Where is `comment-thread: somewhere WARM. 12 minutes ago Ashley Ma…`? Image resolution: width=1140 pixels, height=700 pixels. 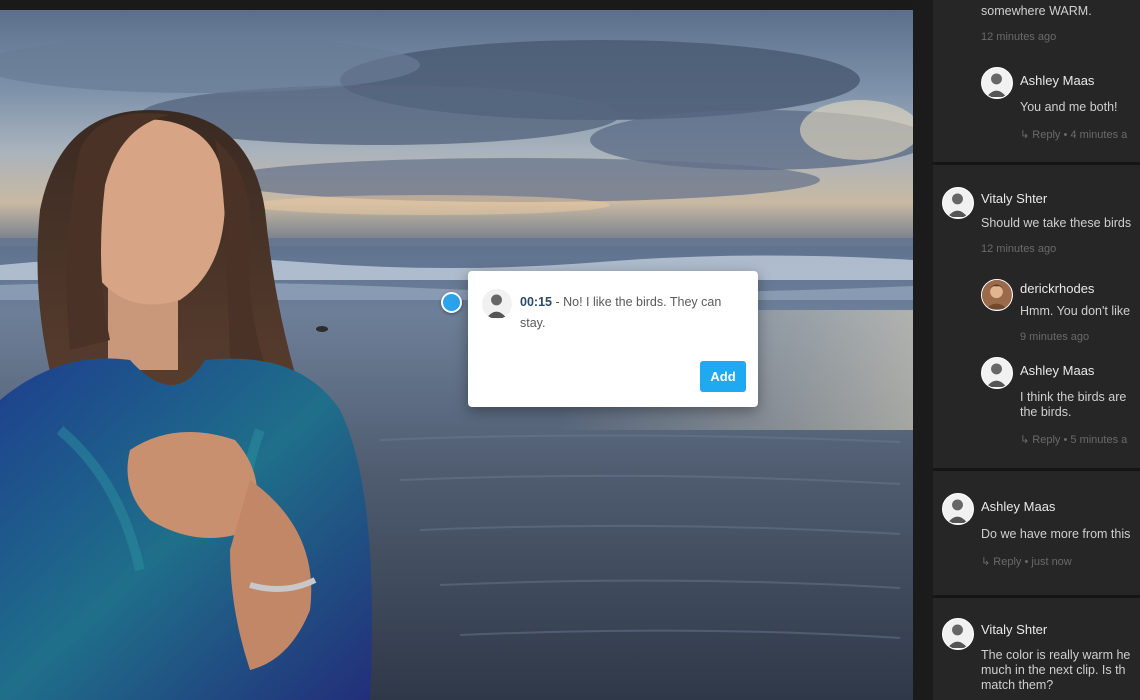 comment-thread: somewhere WARM. 12 minutes ago Ashley Ma… is located at coordinates (1036, 81).